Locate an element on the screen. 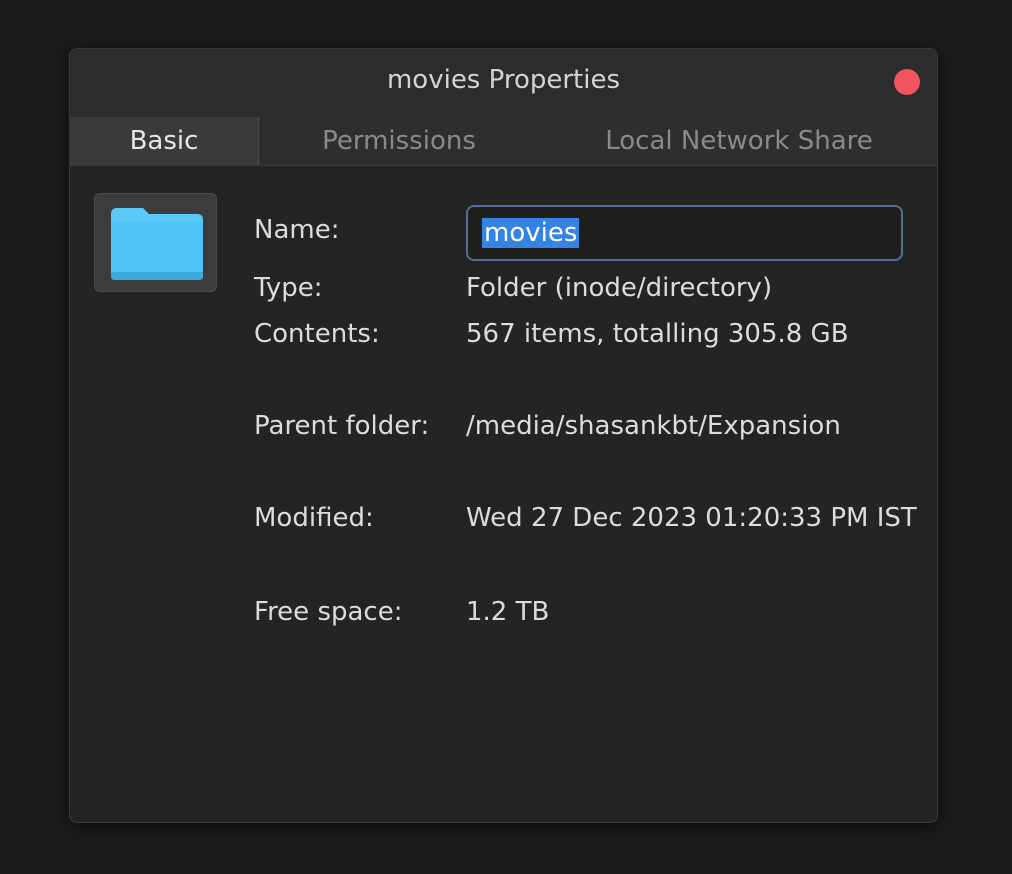  folder-icon-frame is located at coordinates (155, 242).